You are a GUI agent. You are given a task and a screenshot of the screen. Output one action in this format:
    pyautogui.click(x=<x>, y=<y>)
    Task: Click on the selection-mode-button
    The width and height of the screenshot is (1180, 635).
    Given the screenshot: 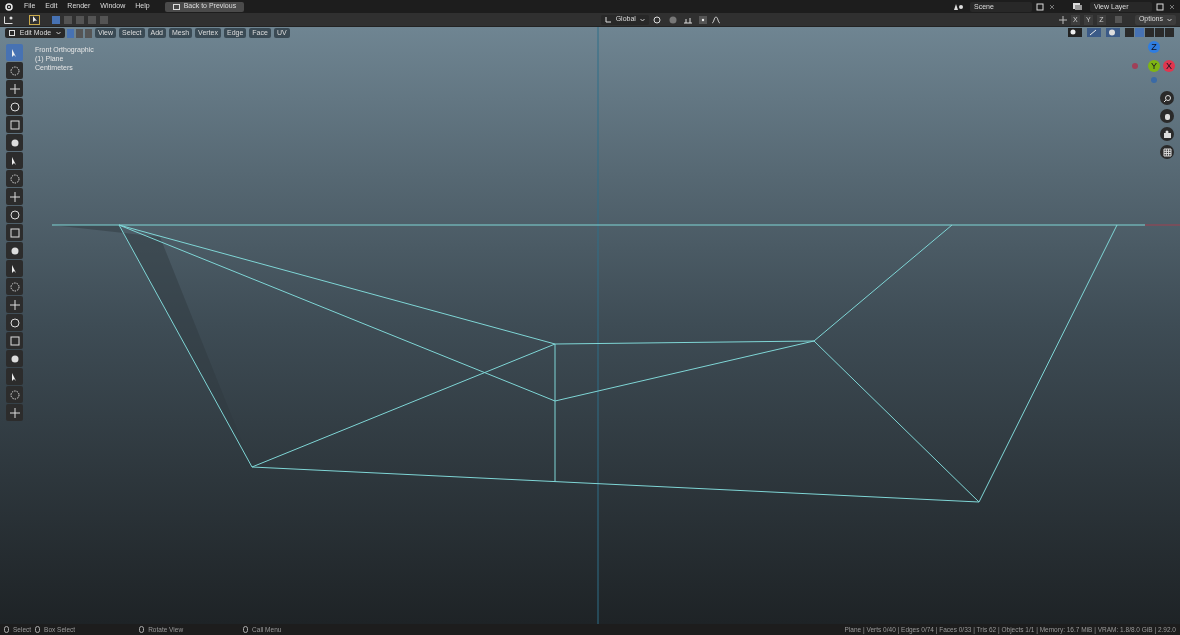 What is the action you would take?
    pyautogui.click(x=56, y=19)
    